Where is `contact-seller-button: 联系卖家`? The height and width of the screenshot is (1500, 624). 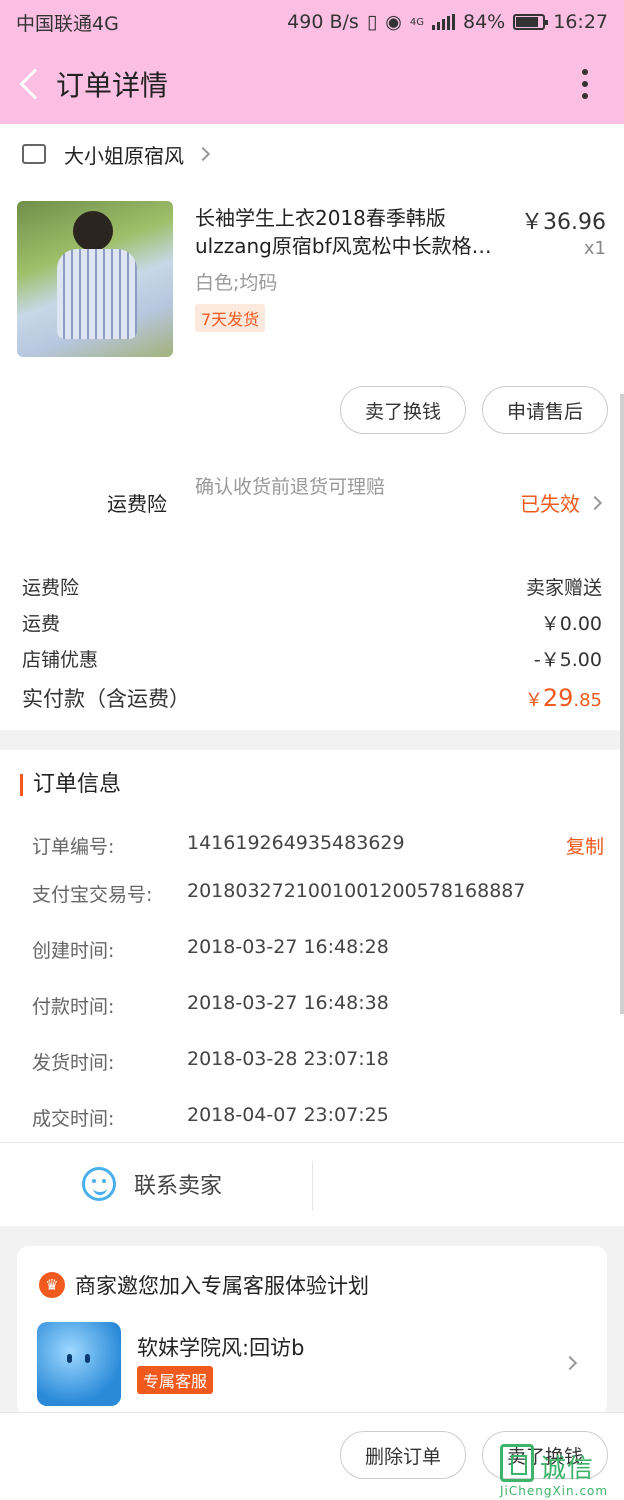 contact-seller-button: 联系卖家 is located at coordinates (152, 1184).